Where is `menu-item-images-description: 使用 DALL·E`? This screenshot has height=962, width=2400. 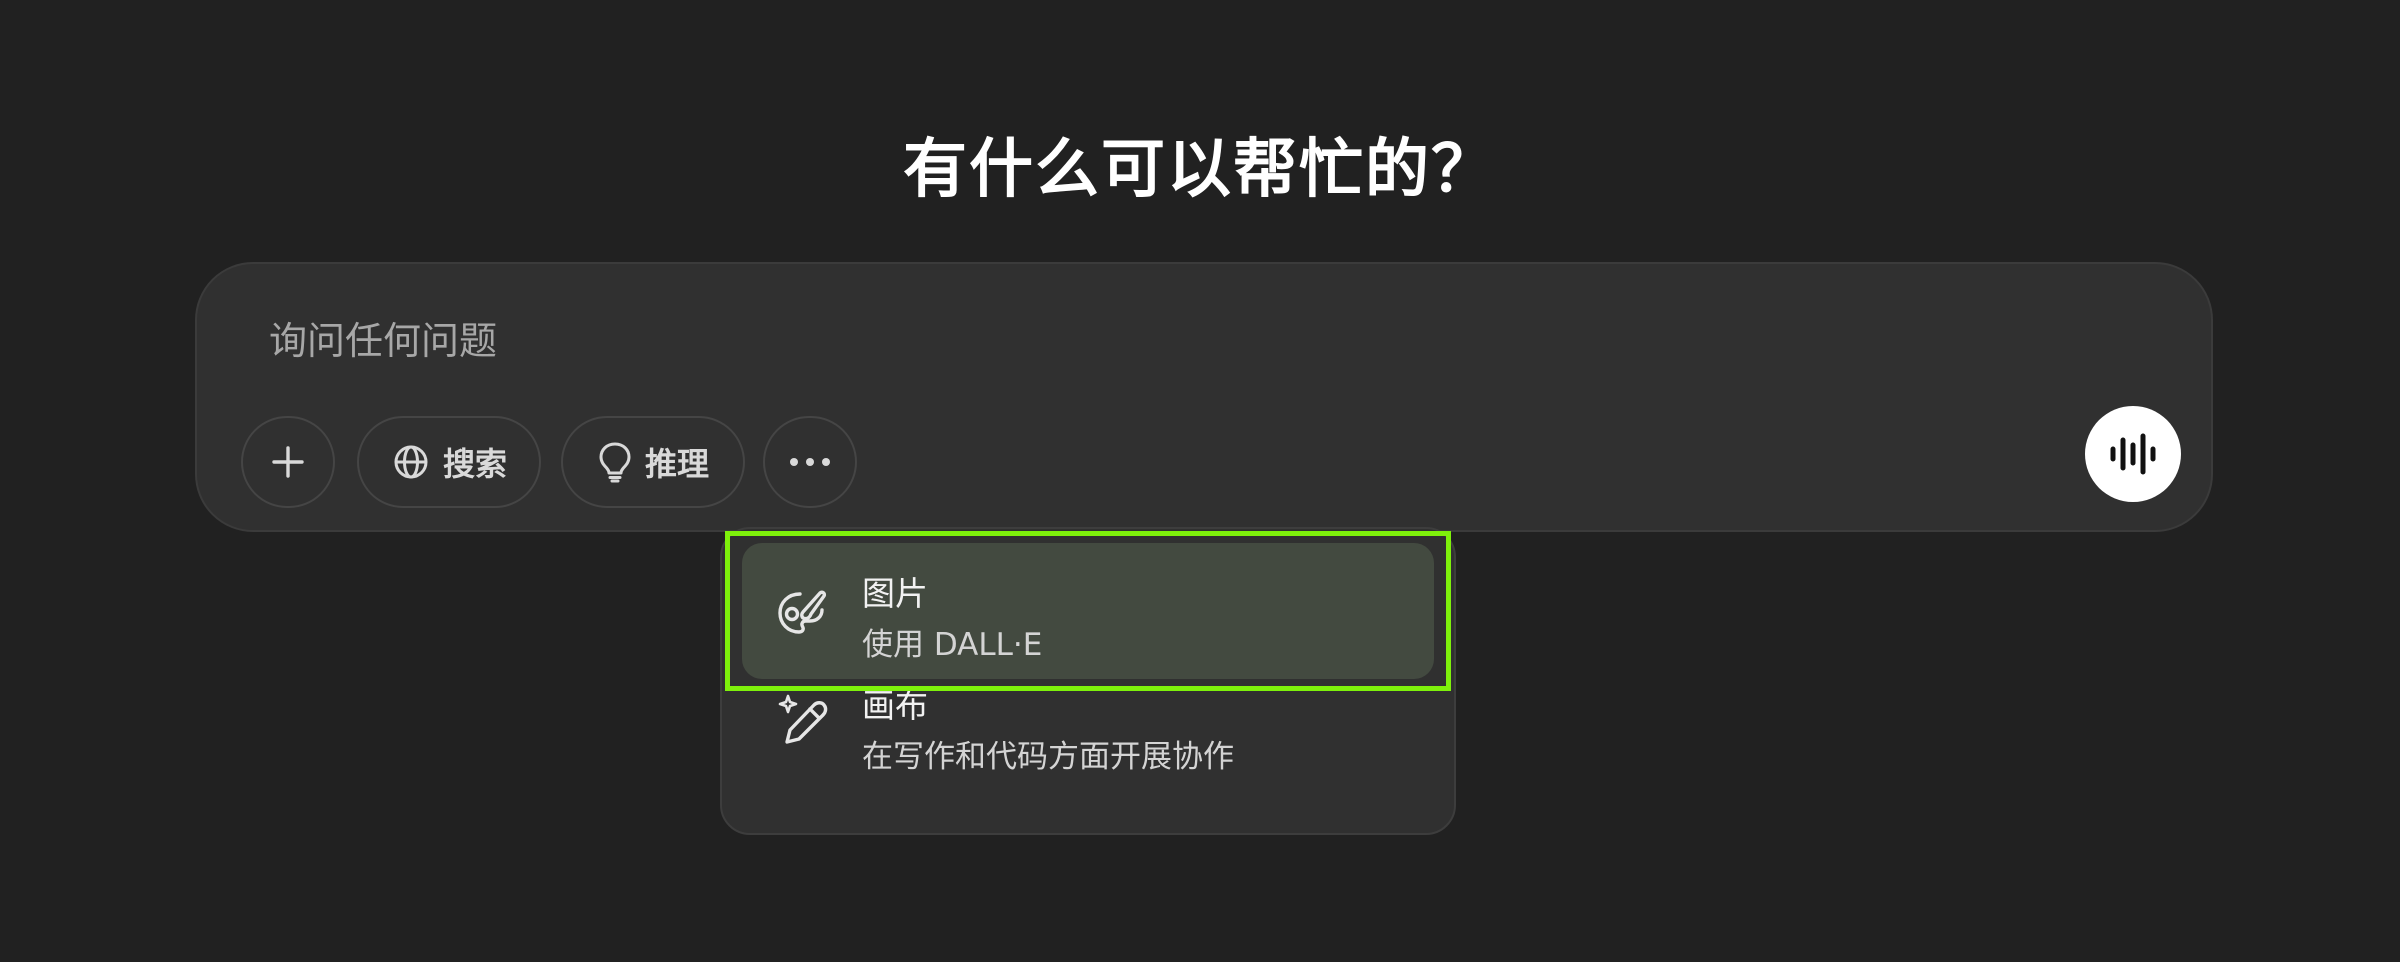 menu-item-images-description: 使用 DALL·E is located at coordinates (952, 645).